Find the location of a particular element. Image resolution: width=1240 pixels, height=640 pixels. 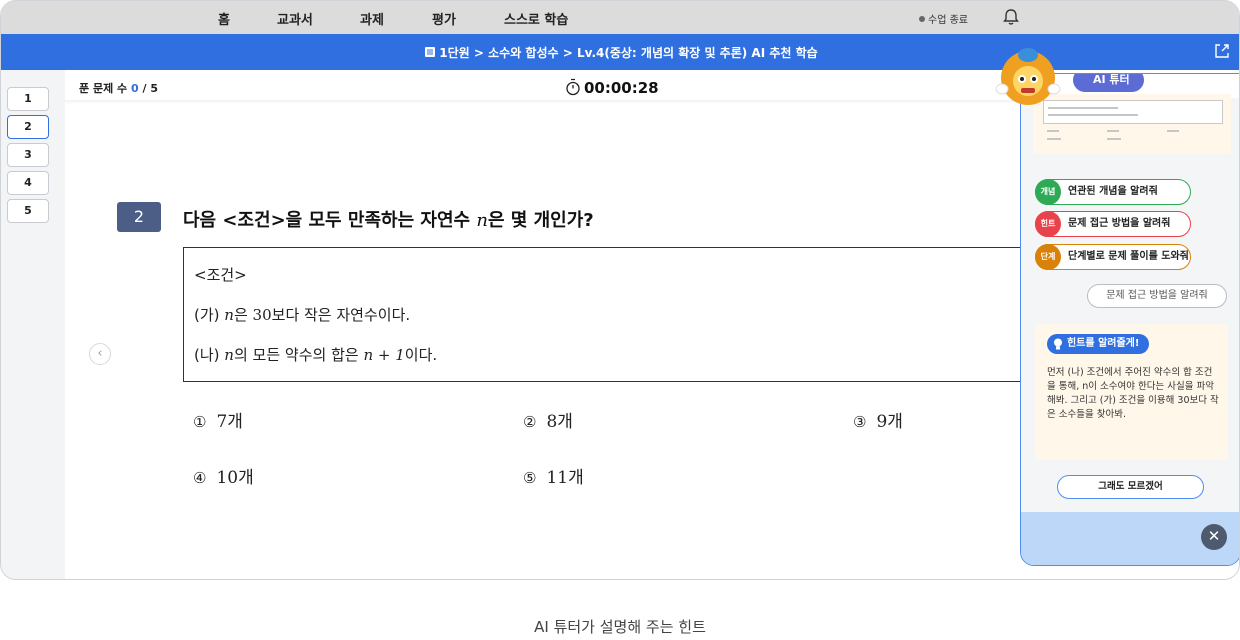

book-icon is located at coordinates (430, 52).